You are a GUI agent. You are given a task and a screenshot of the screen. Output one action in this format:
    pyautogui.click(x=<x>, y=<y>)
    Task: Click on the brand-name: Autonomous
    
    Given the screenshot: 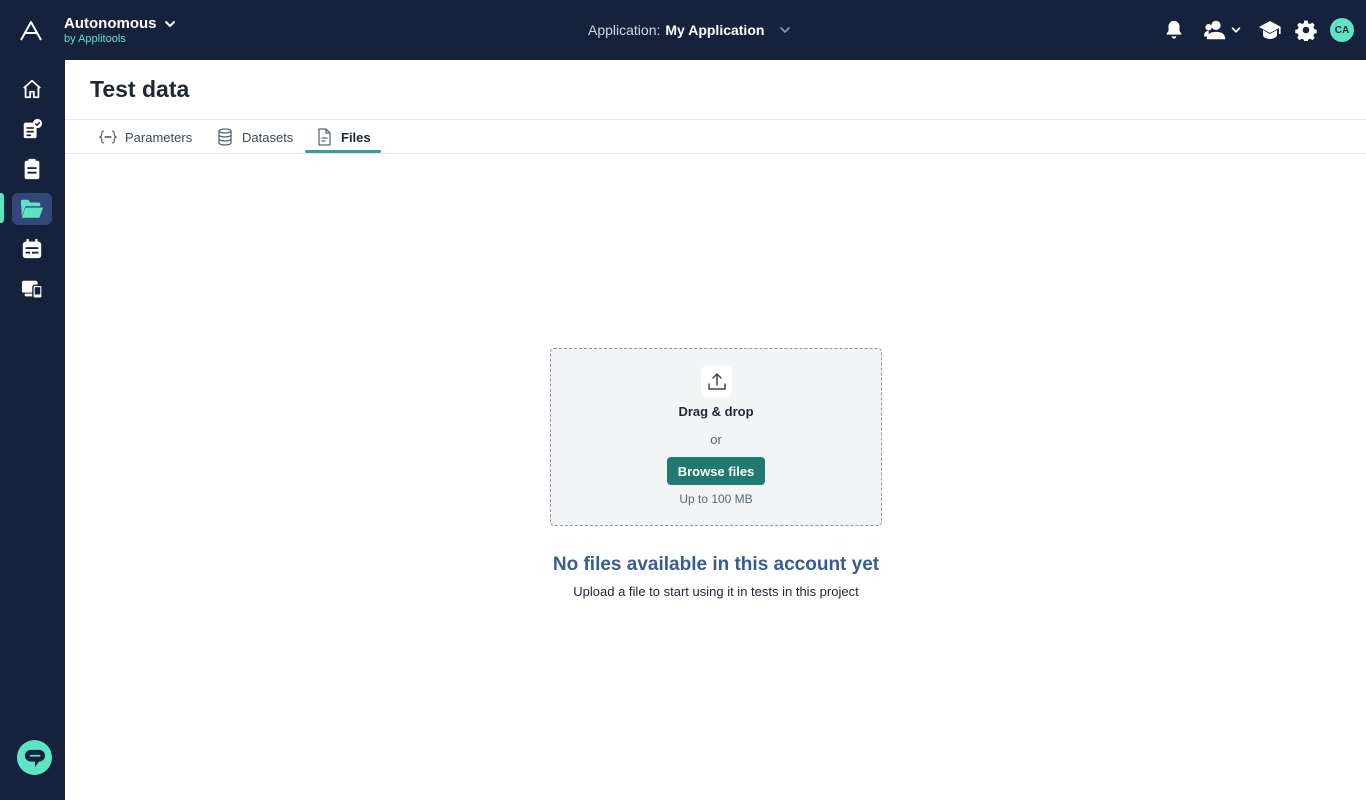 What is the action you would take?
    pyautogui.click(x=110, y=23)
    